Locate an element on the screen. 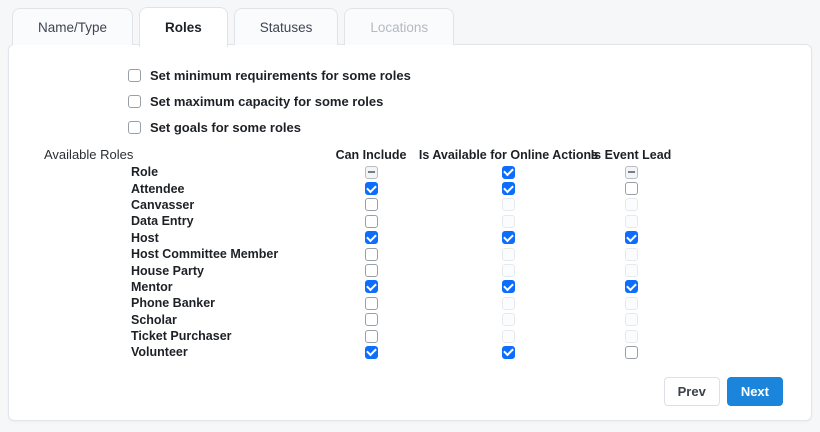  goals-checkbox is located at coordinates (134, 127).